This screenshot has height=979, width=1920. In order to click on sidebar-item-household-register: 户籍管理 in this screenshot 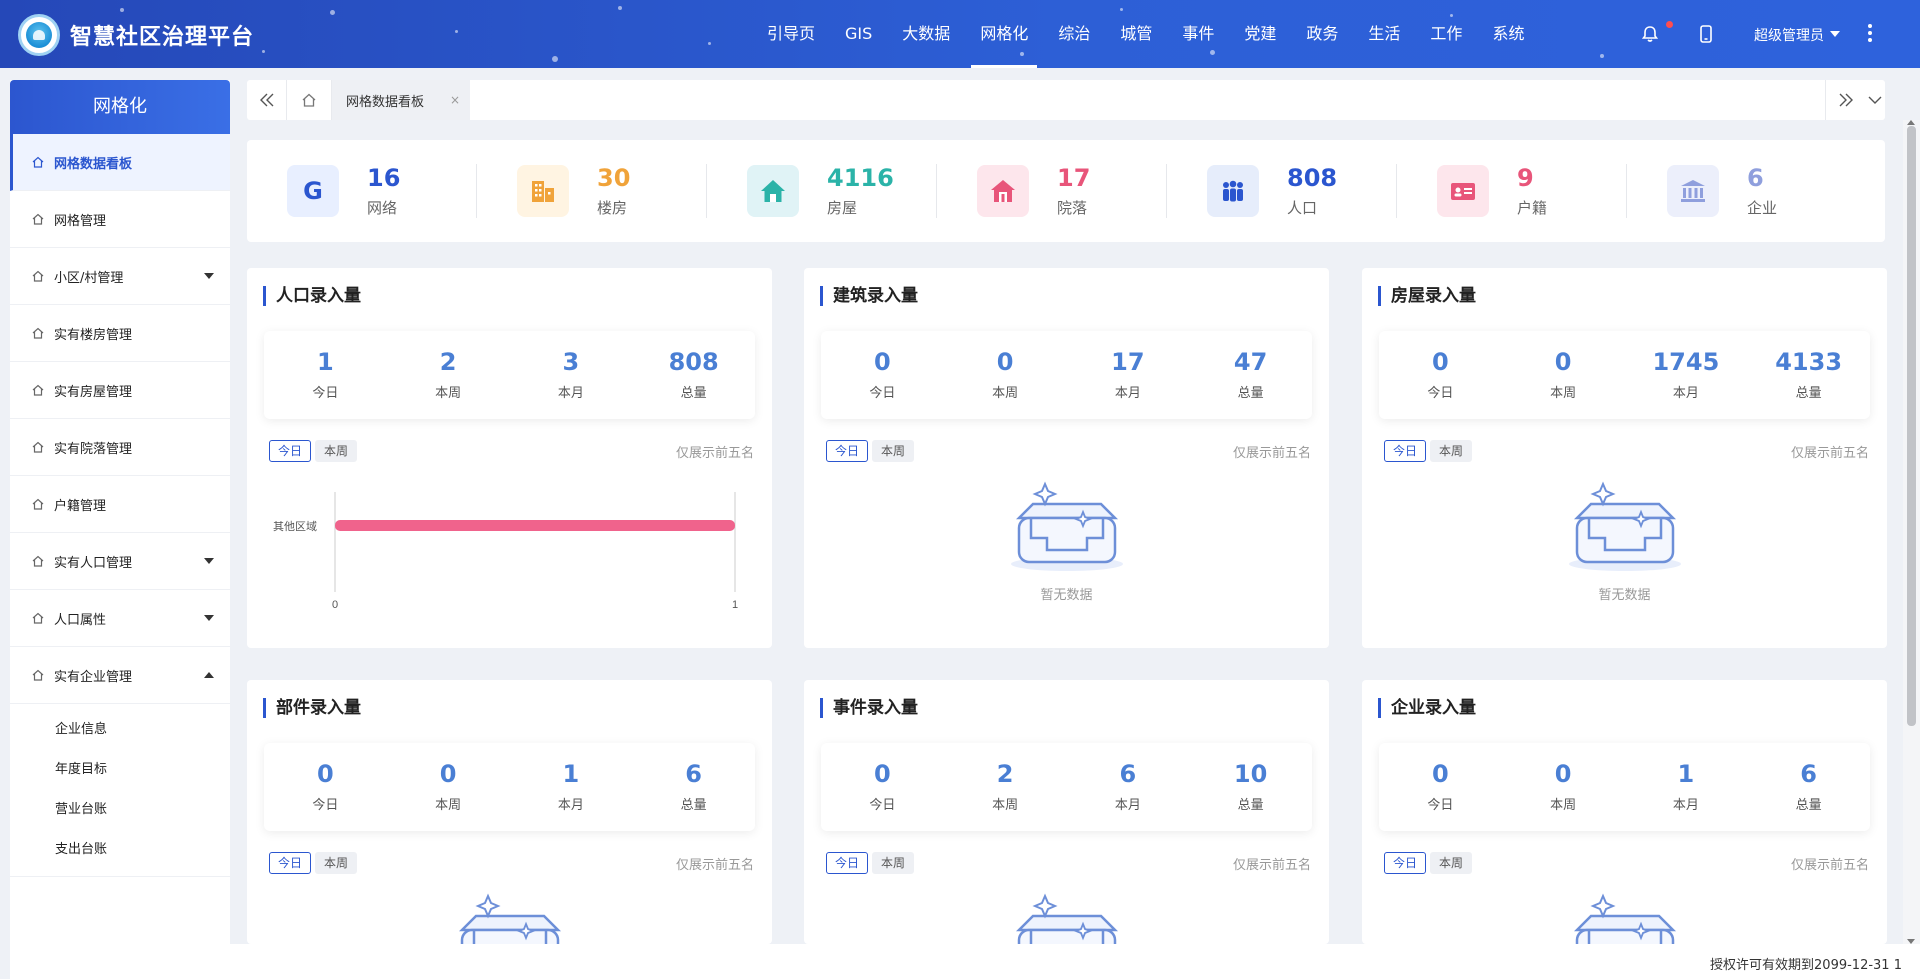, I will do `click(120, 504)`.